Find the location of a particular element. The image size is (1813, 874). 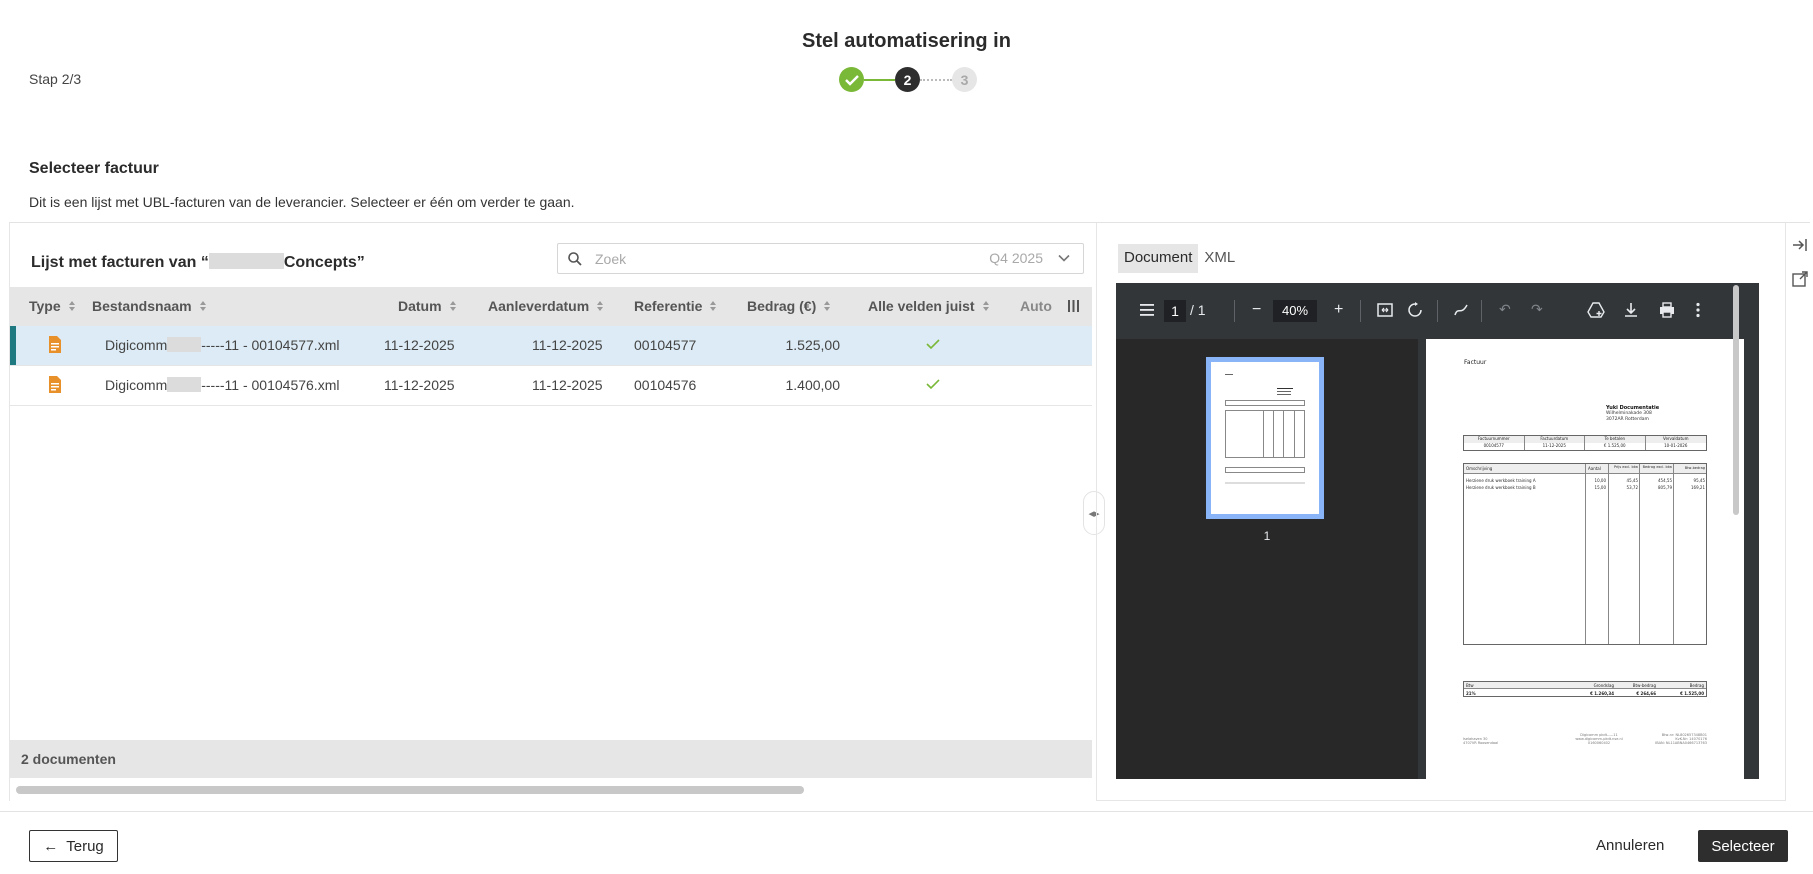

redo-icon: ↷ is located at coordinates (1537, 309).